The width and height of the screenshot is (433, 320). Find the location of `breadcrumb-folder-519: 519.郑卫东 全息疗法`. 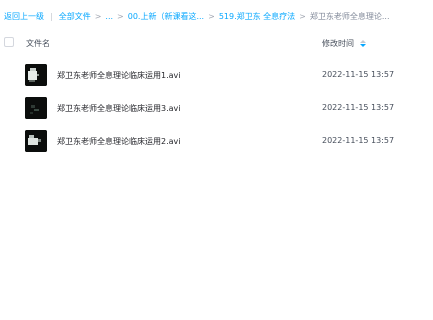

breadcrumb-folder-519: 519.郑卫东 全息疗法 is located at coordinates (257, 16).